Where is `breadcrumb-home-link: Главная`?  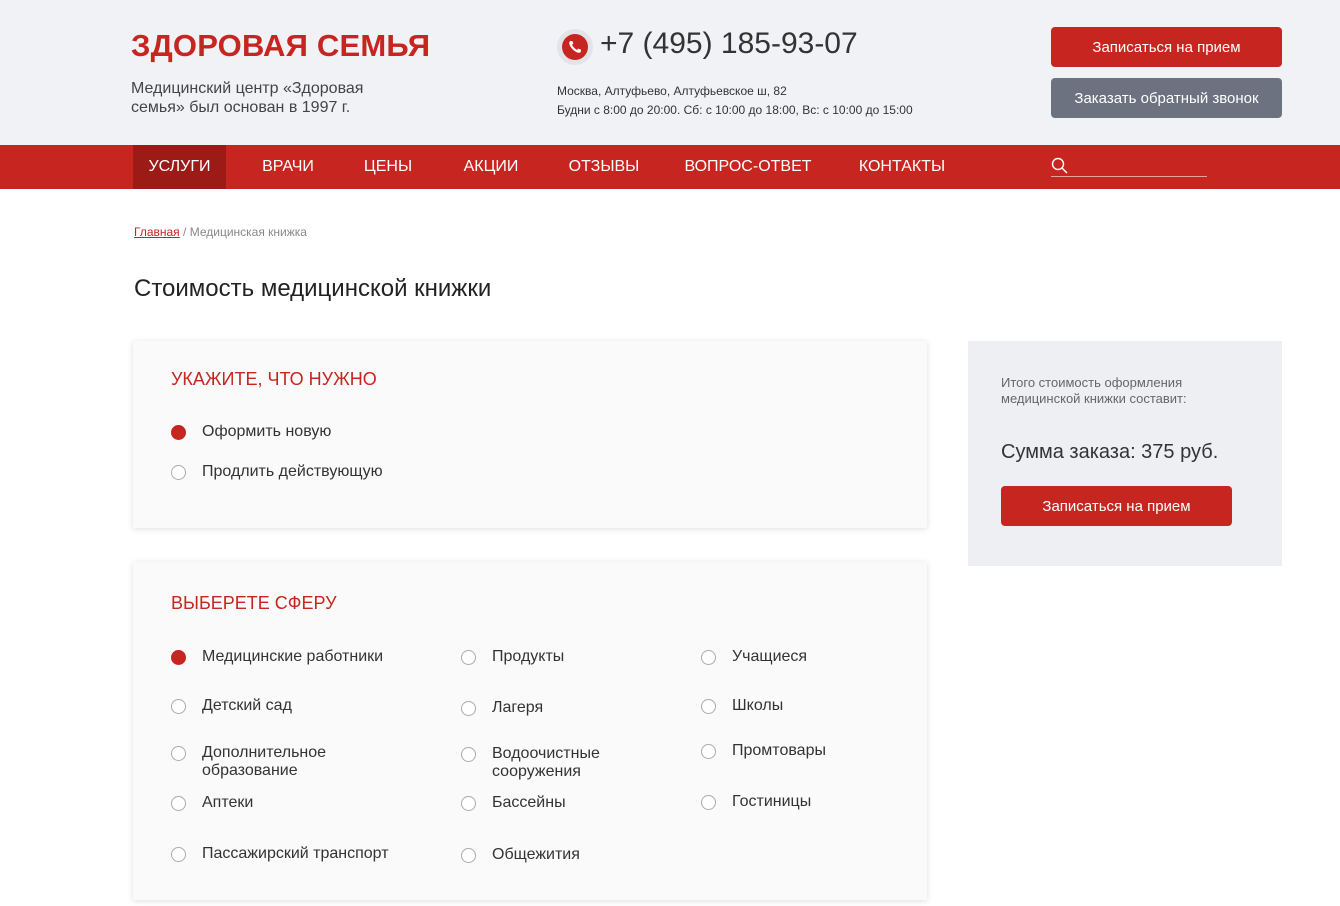 breadcrumb-home-link: Главная is located at coordinates (157, 232).